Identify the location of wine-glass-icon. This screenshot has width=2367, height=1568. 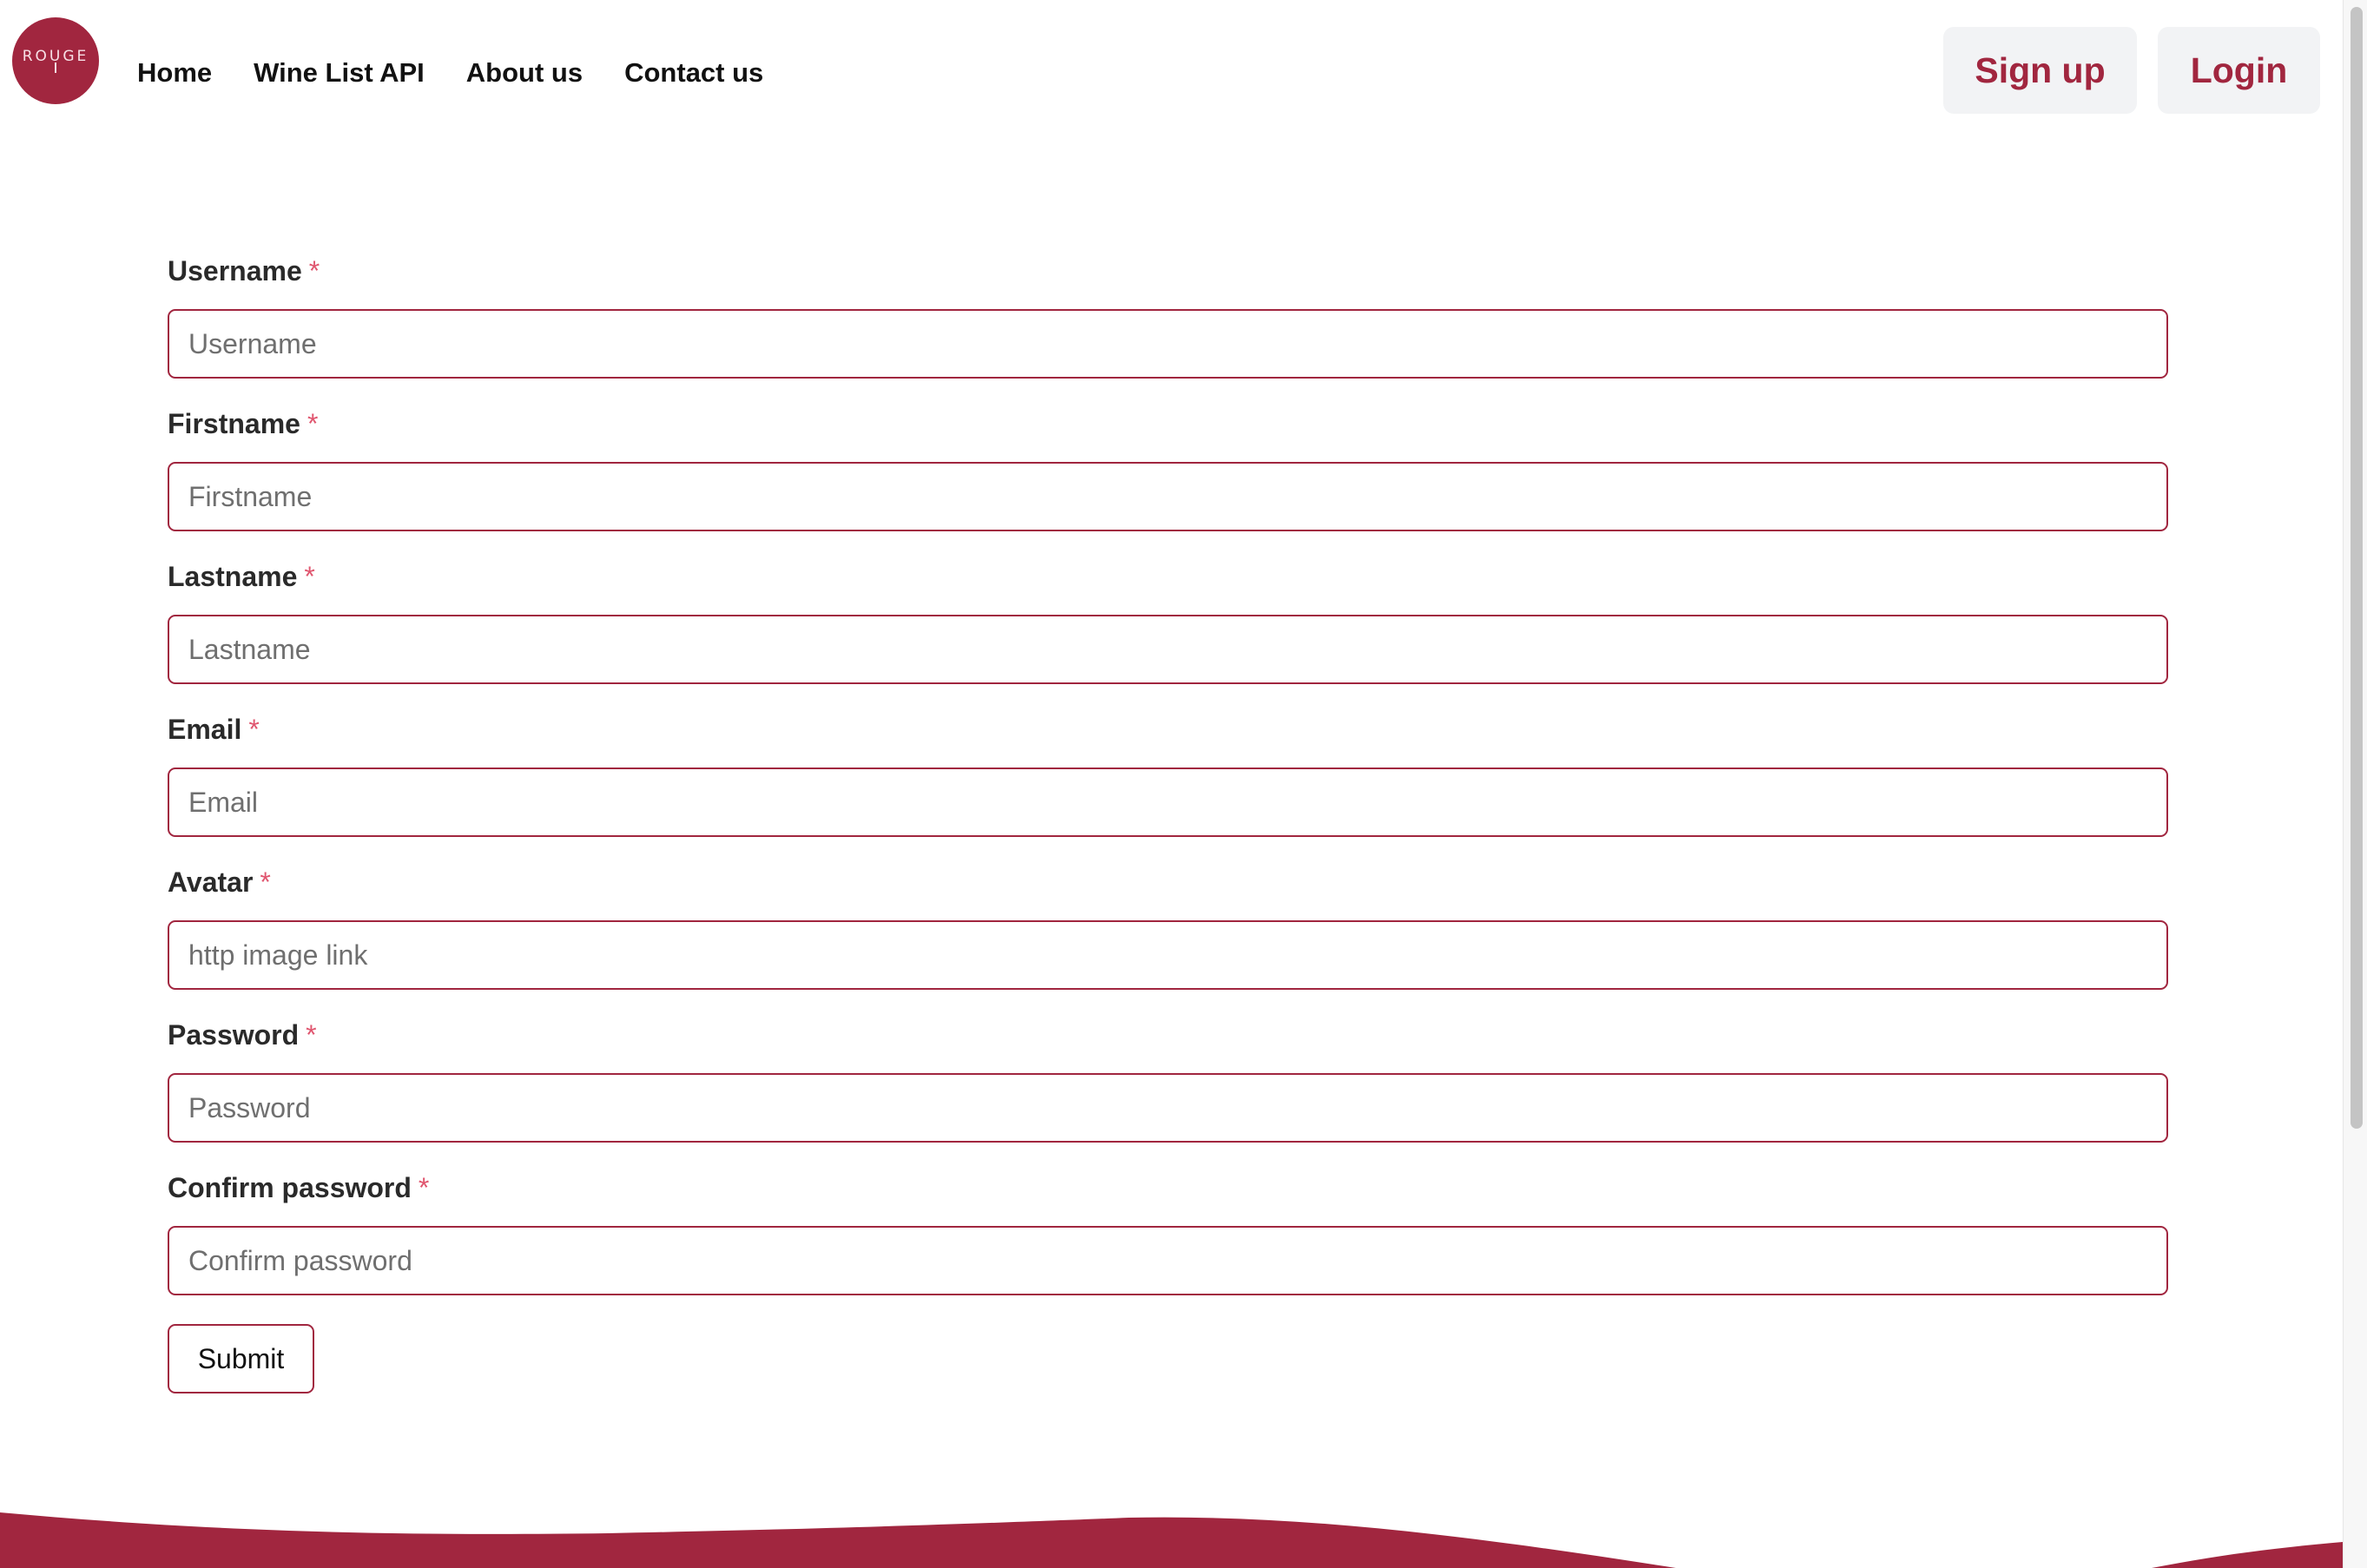
(56, 67).